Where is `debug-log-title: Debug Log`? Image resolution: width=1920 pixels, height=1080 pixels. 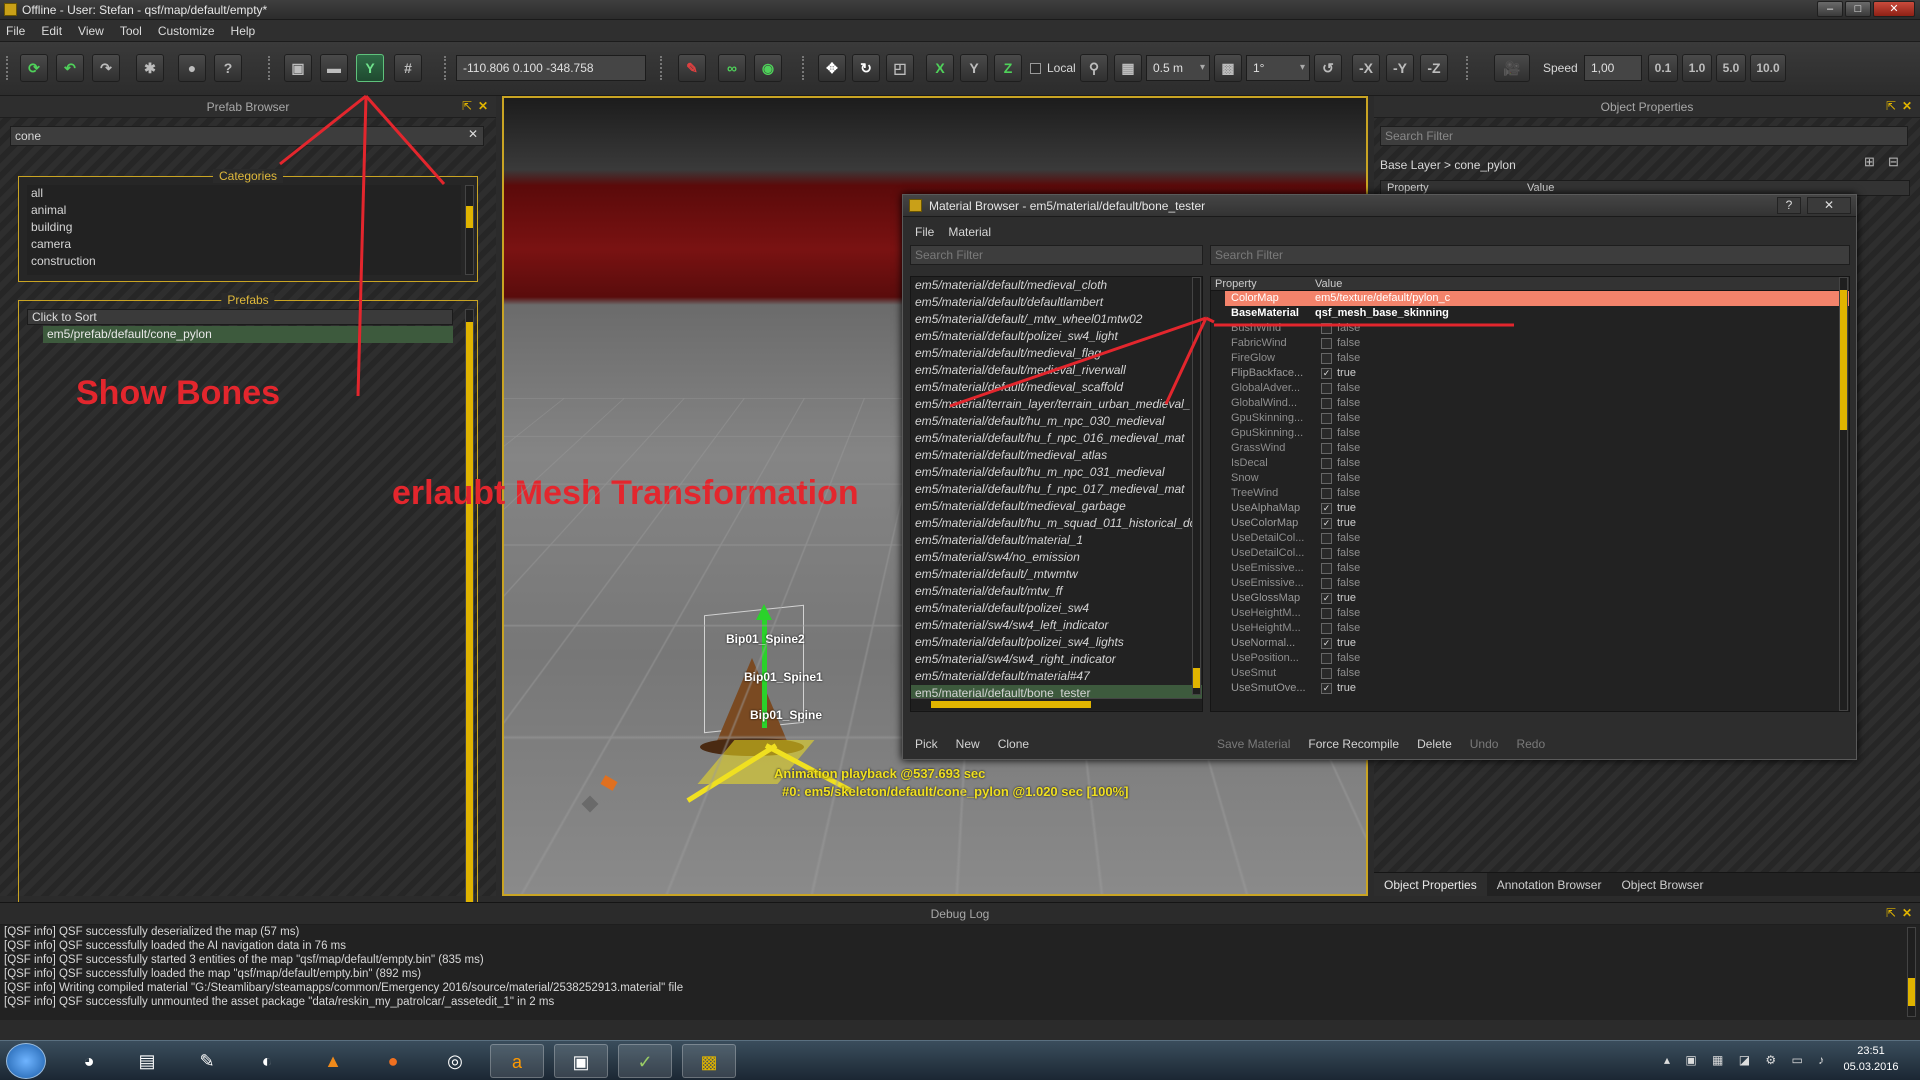
debug-log-title: Debug Log is located at coordinates (960, 914).